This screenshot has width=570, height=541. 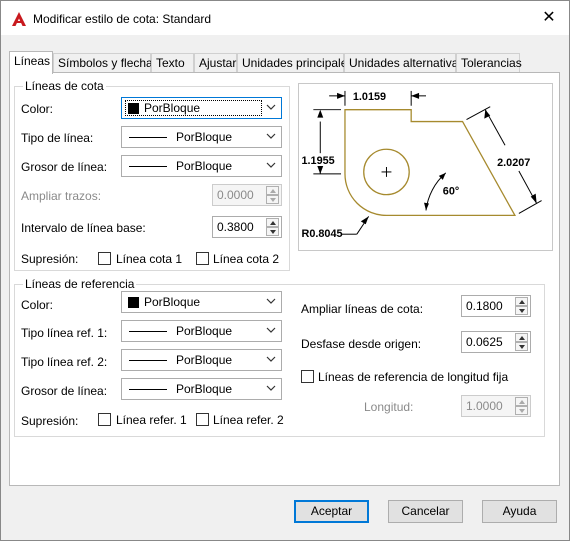 I want to click on dim-baseline-spinner: 0.3800, so click(x=247, y=227).